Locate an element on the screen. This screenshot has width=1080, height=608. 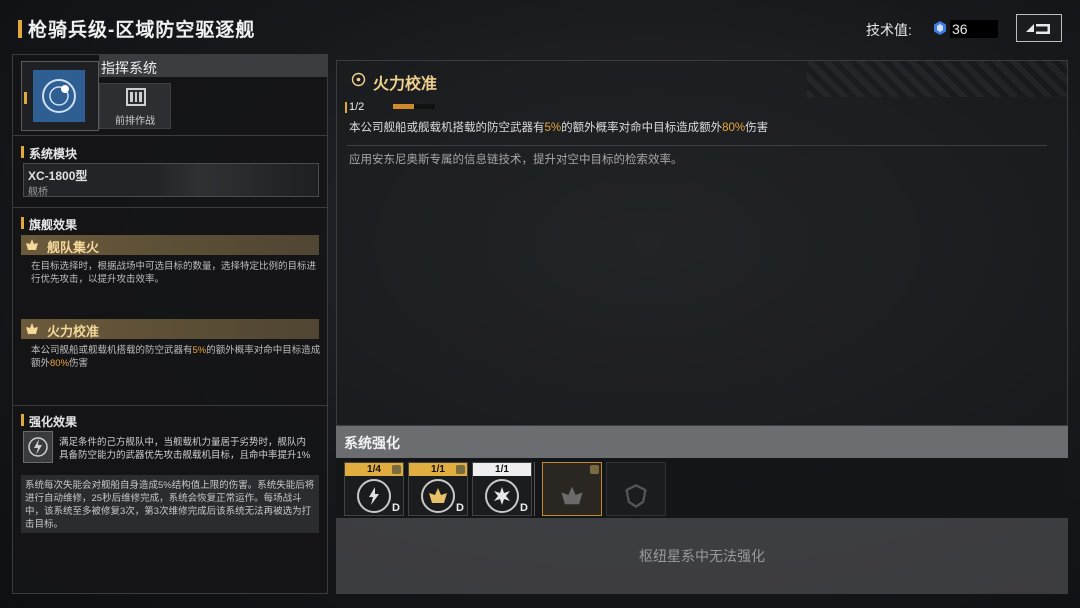
radar-icon is located at coordinates (59, 96).